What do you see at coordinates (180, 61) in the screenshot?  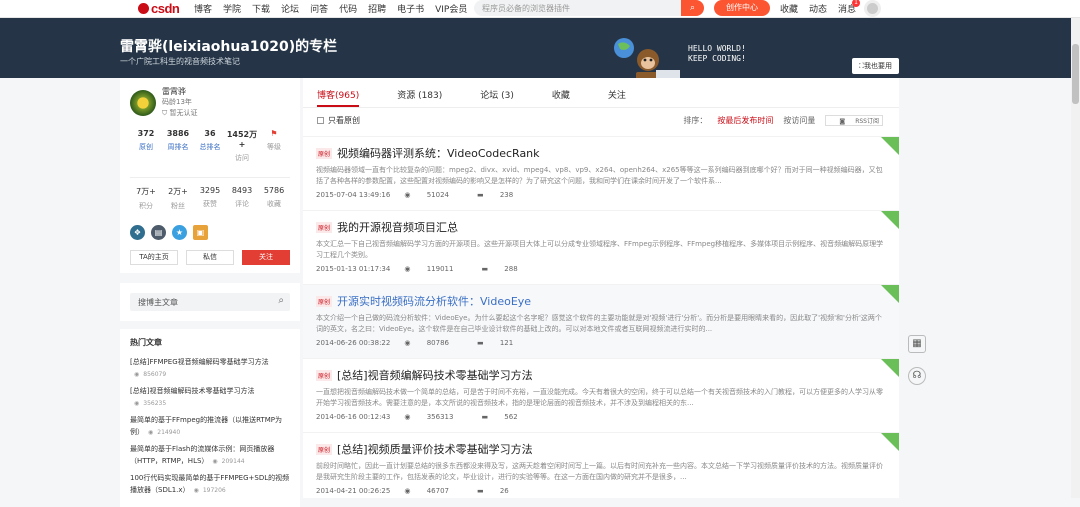 I see `blog-subtitle: 一个广院工科生的视音频技术笔记` at bounding box center [180, 61].